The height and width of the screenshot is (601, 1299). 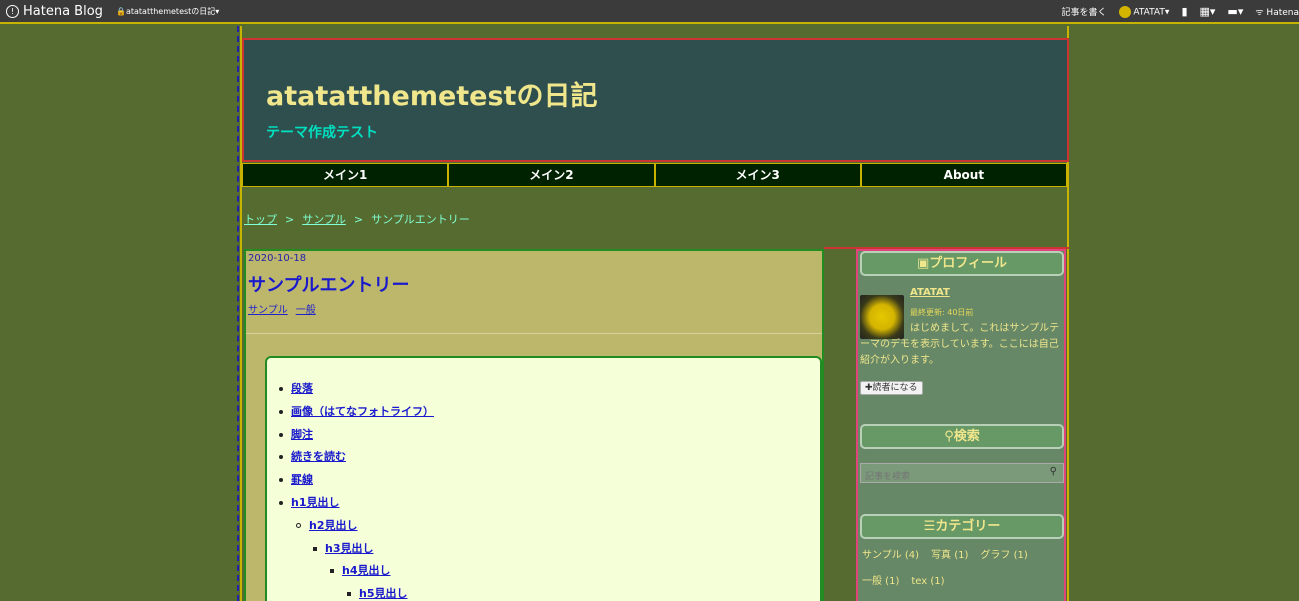 What do you see at coordinates (328, 284) in the screenshot?
I see `entry-title: サンプルエントリー` at bounding box center [328, 284].